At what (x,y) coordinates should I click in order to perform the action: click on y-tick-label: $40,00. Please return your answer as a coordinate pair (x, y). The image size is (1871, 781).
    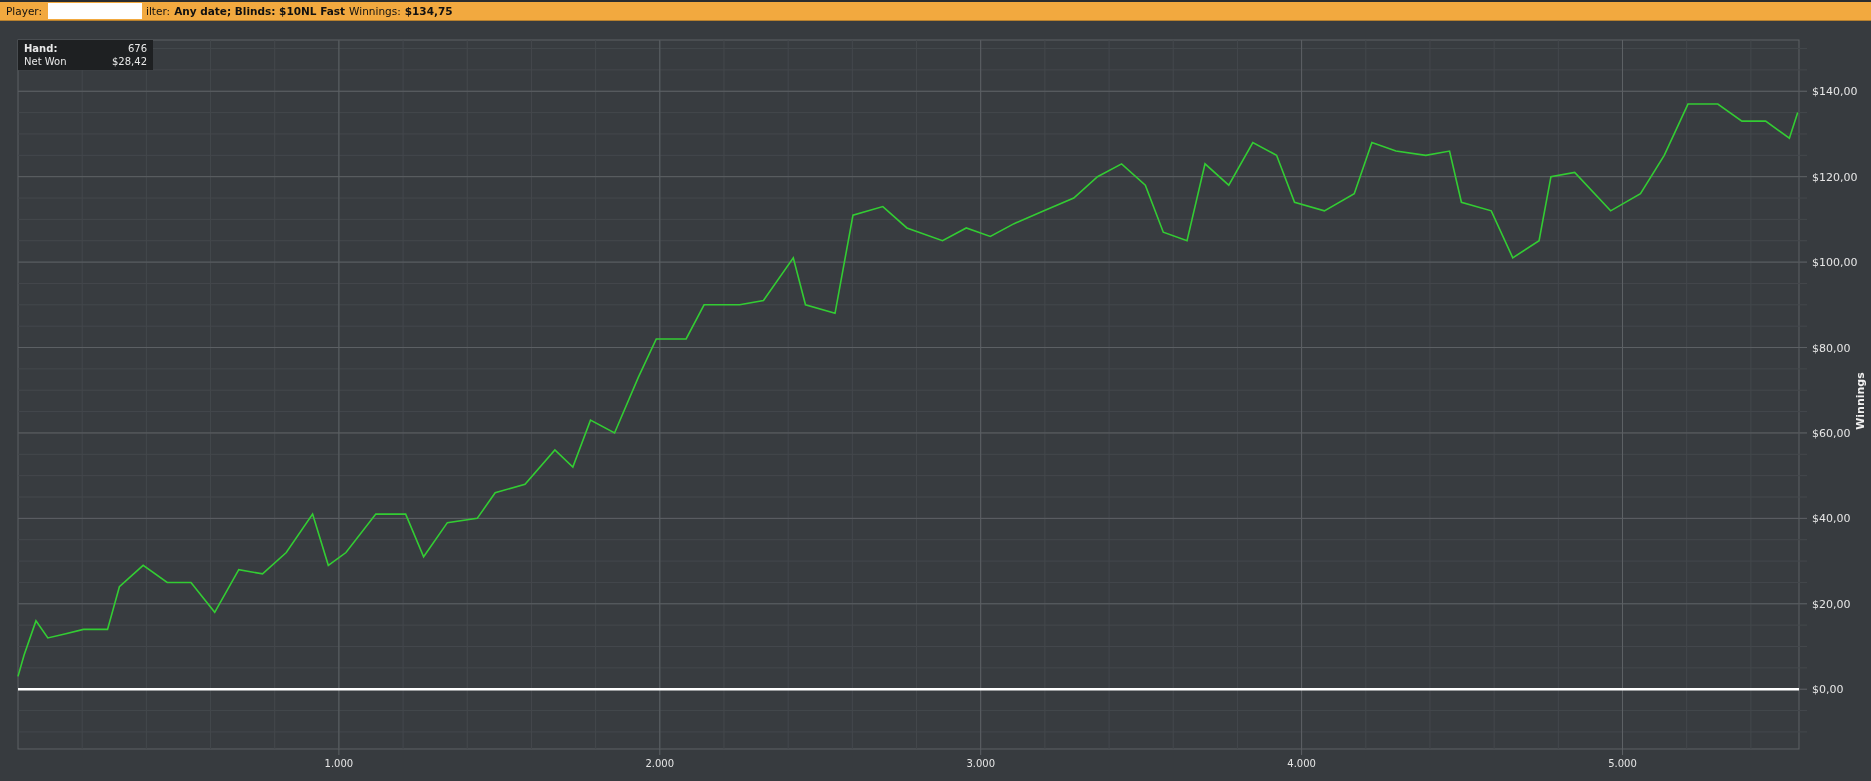
    Looking at the image, I should click on (1831, 519).